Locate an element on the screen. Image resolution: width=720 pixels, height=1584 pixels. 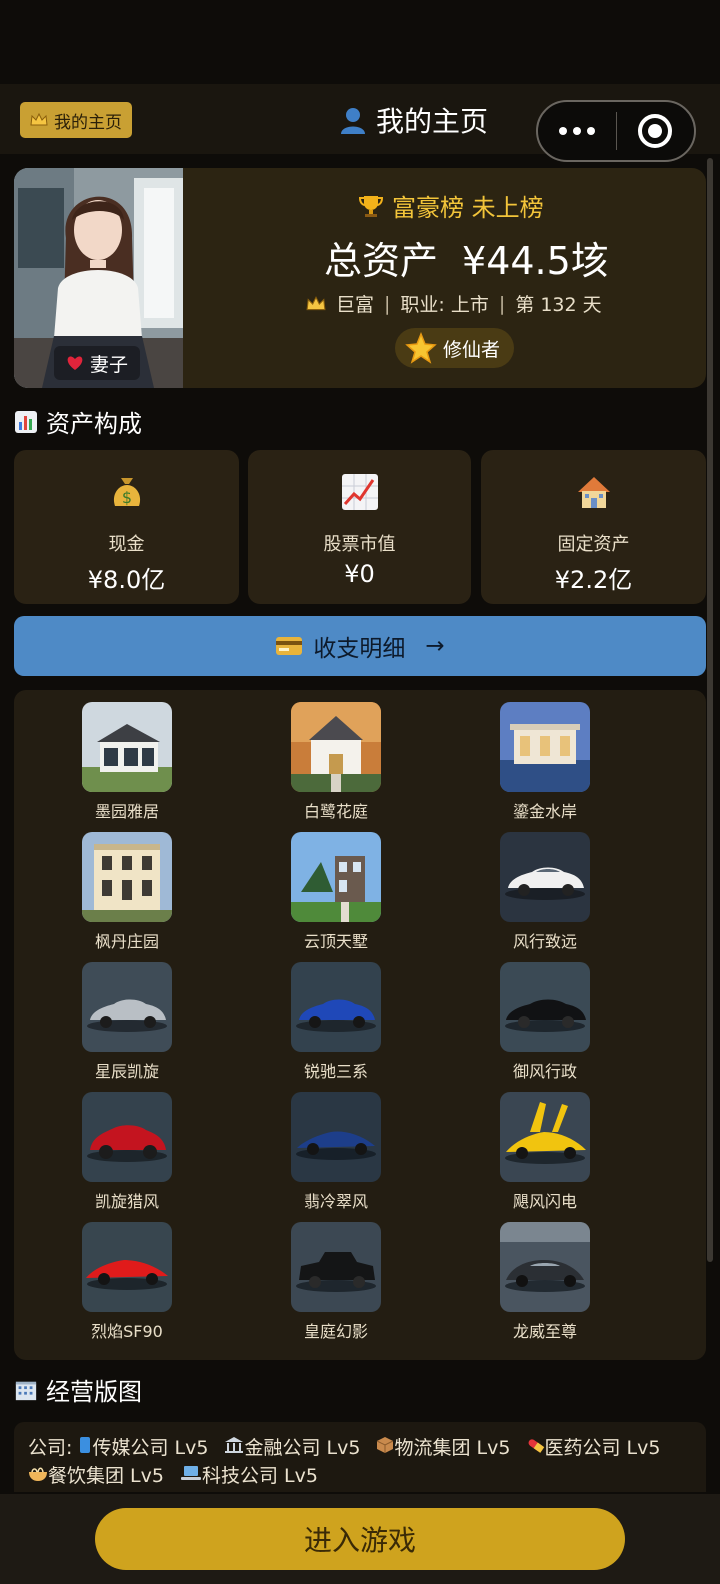
gallery-item: 龙威至尊 is located at coordinates (545, 1275).